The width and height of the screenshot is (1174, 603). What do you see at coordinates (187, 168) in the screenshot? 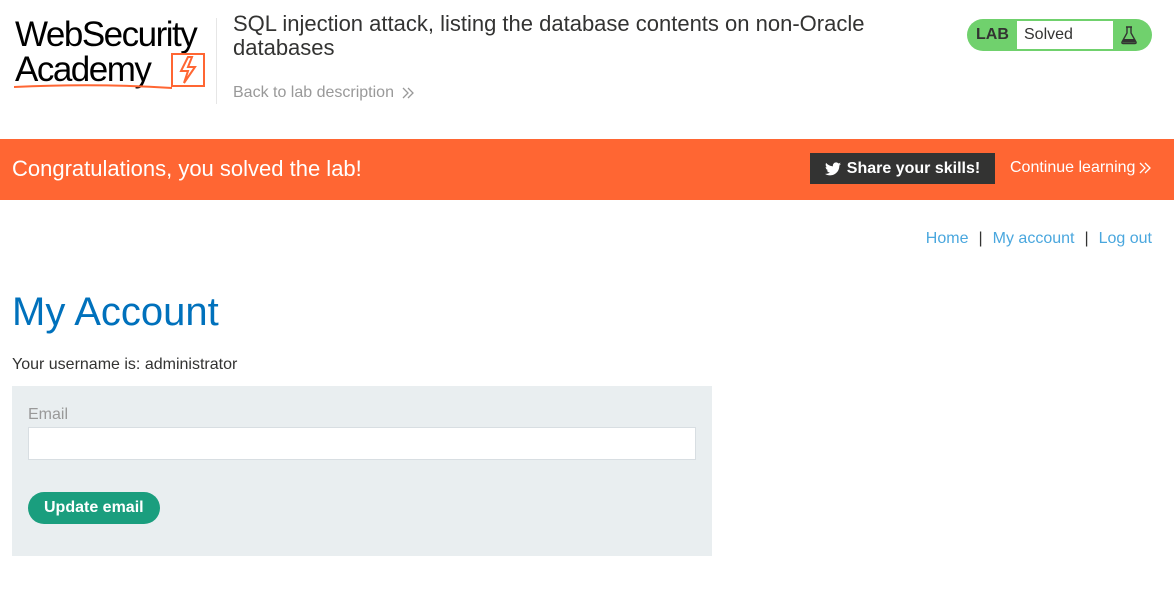
I see `congratulations-message: Congratulations, you solved the lab!` at bounding box center [187, 168].